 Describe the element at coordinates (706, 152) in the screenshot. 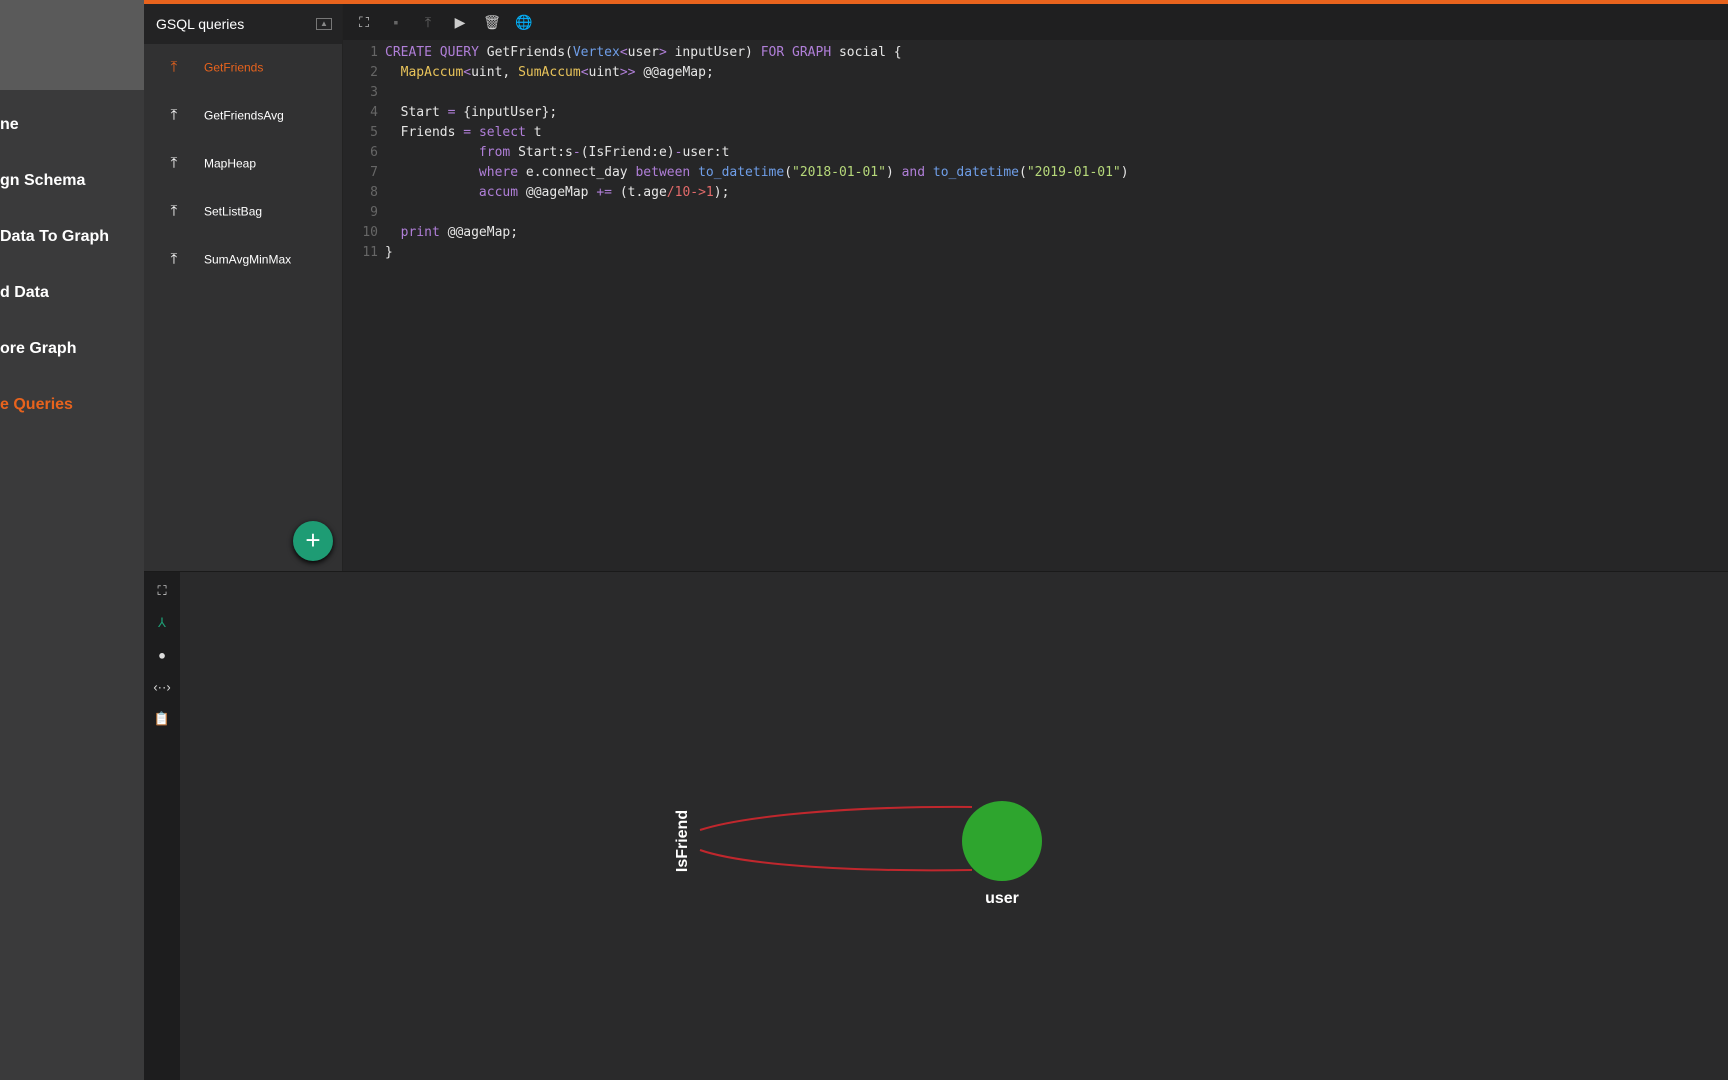

I see `code-token: user:t` at that location.